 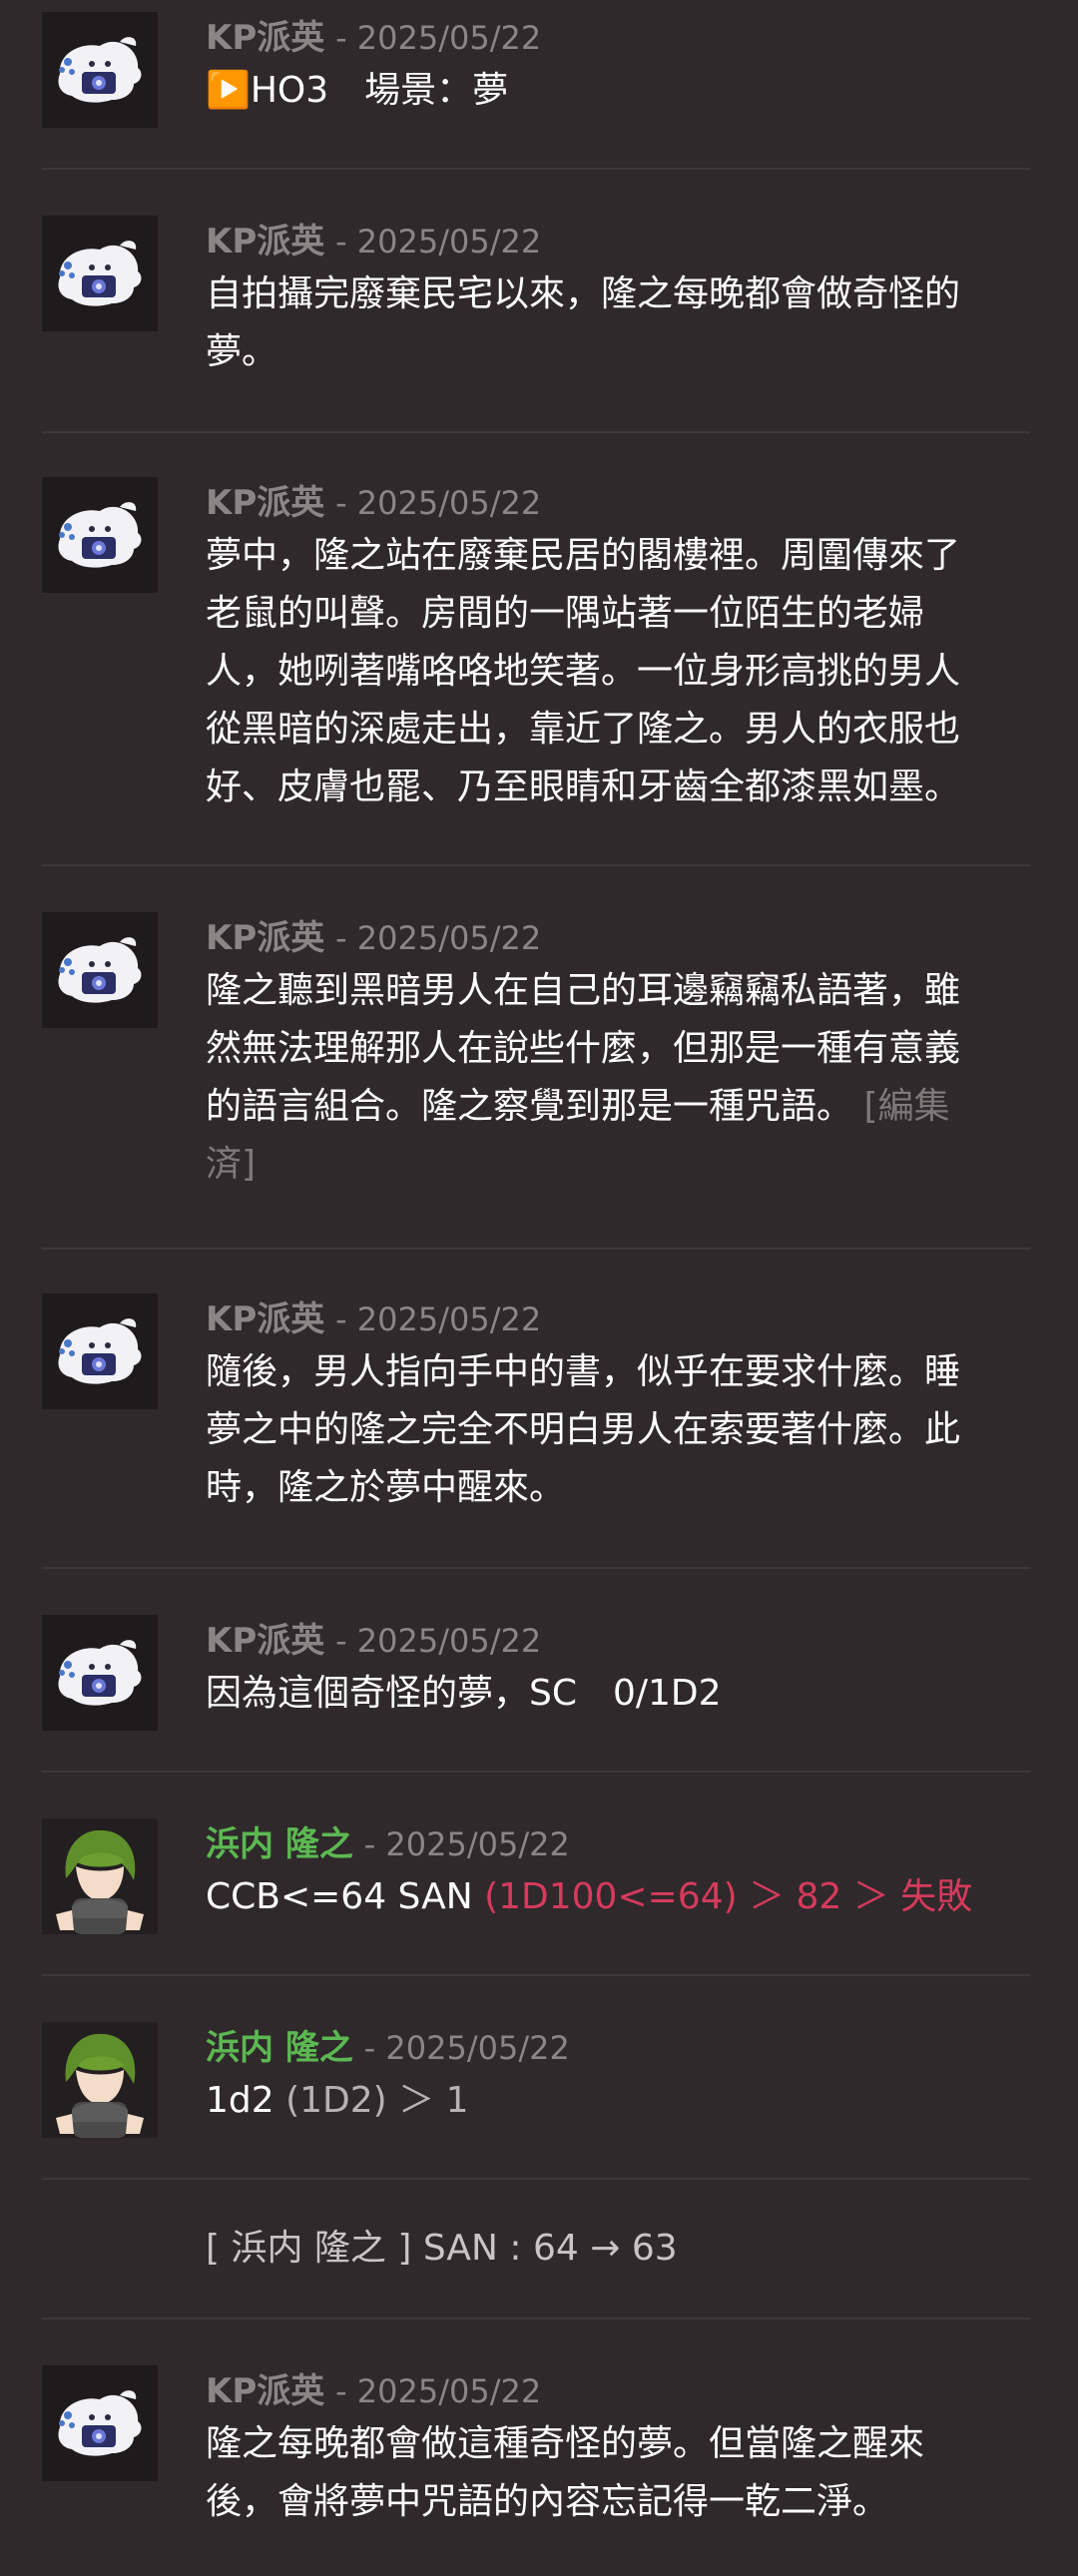 What do you see at coordinates (242, 352) in the screenshot?
I see `message-line: 夢。` at bounding box center [242, 352].